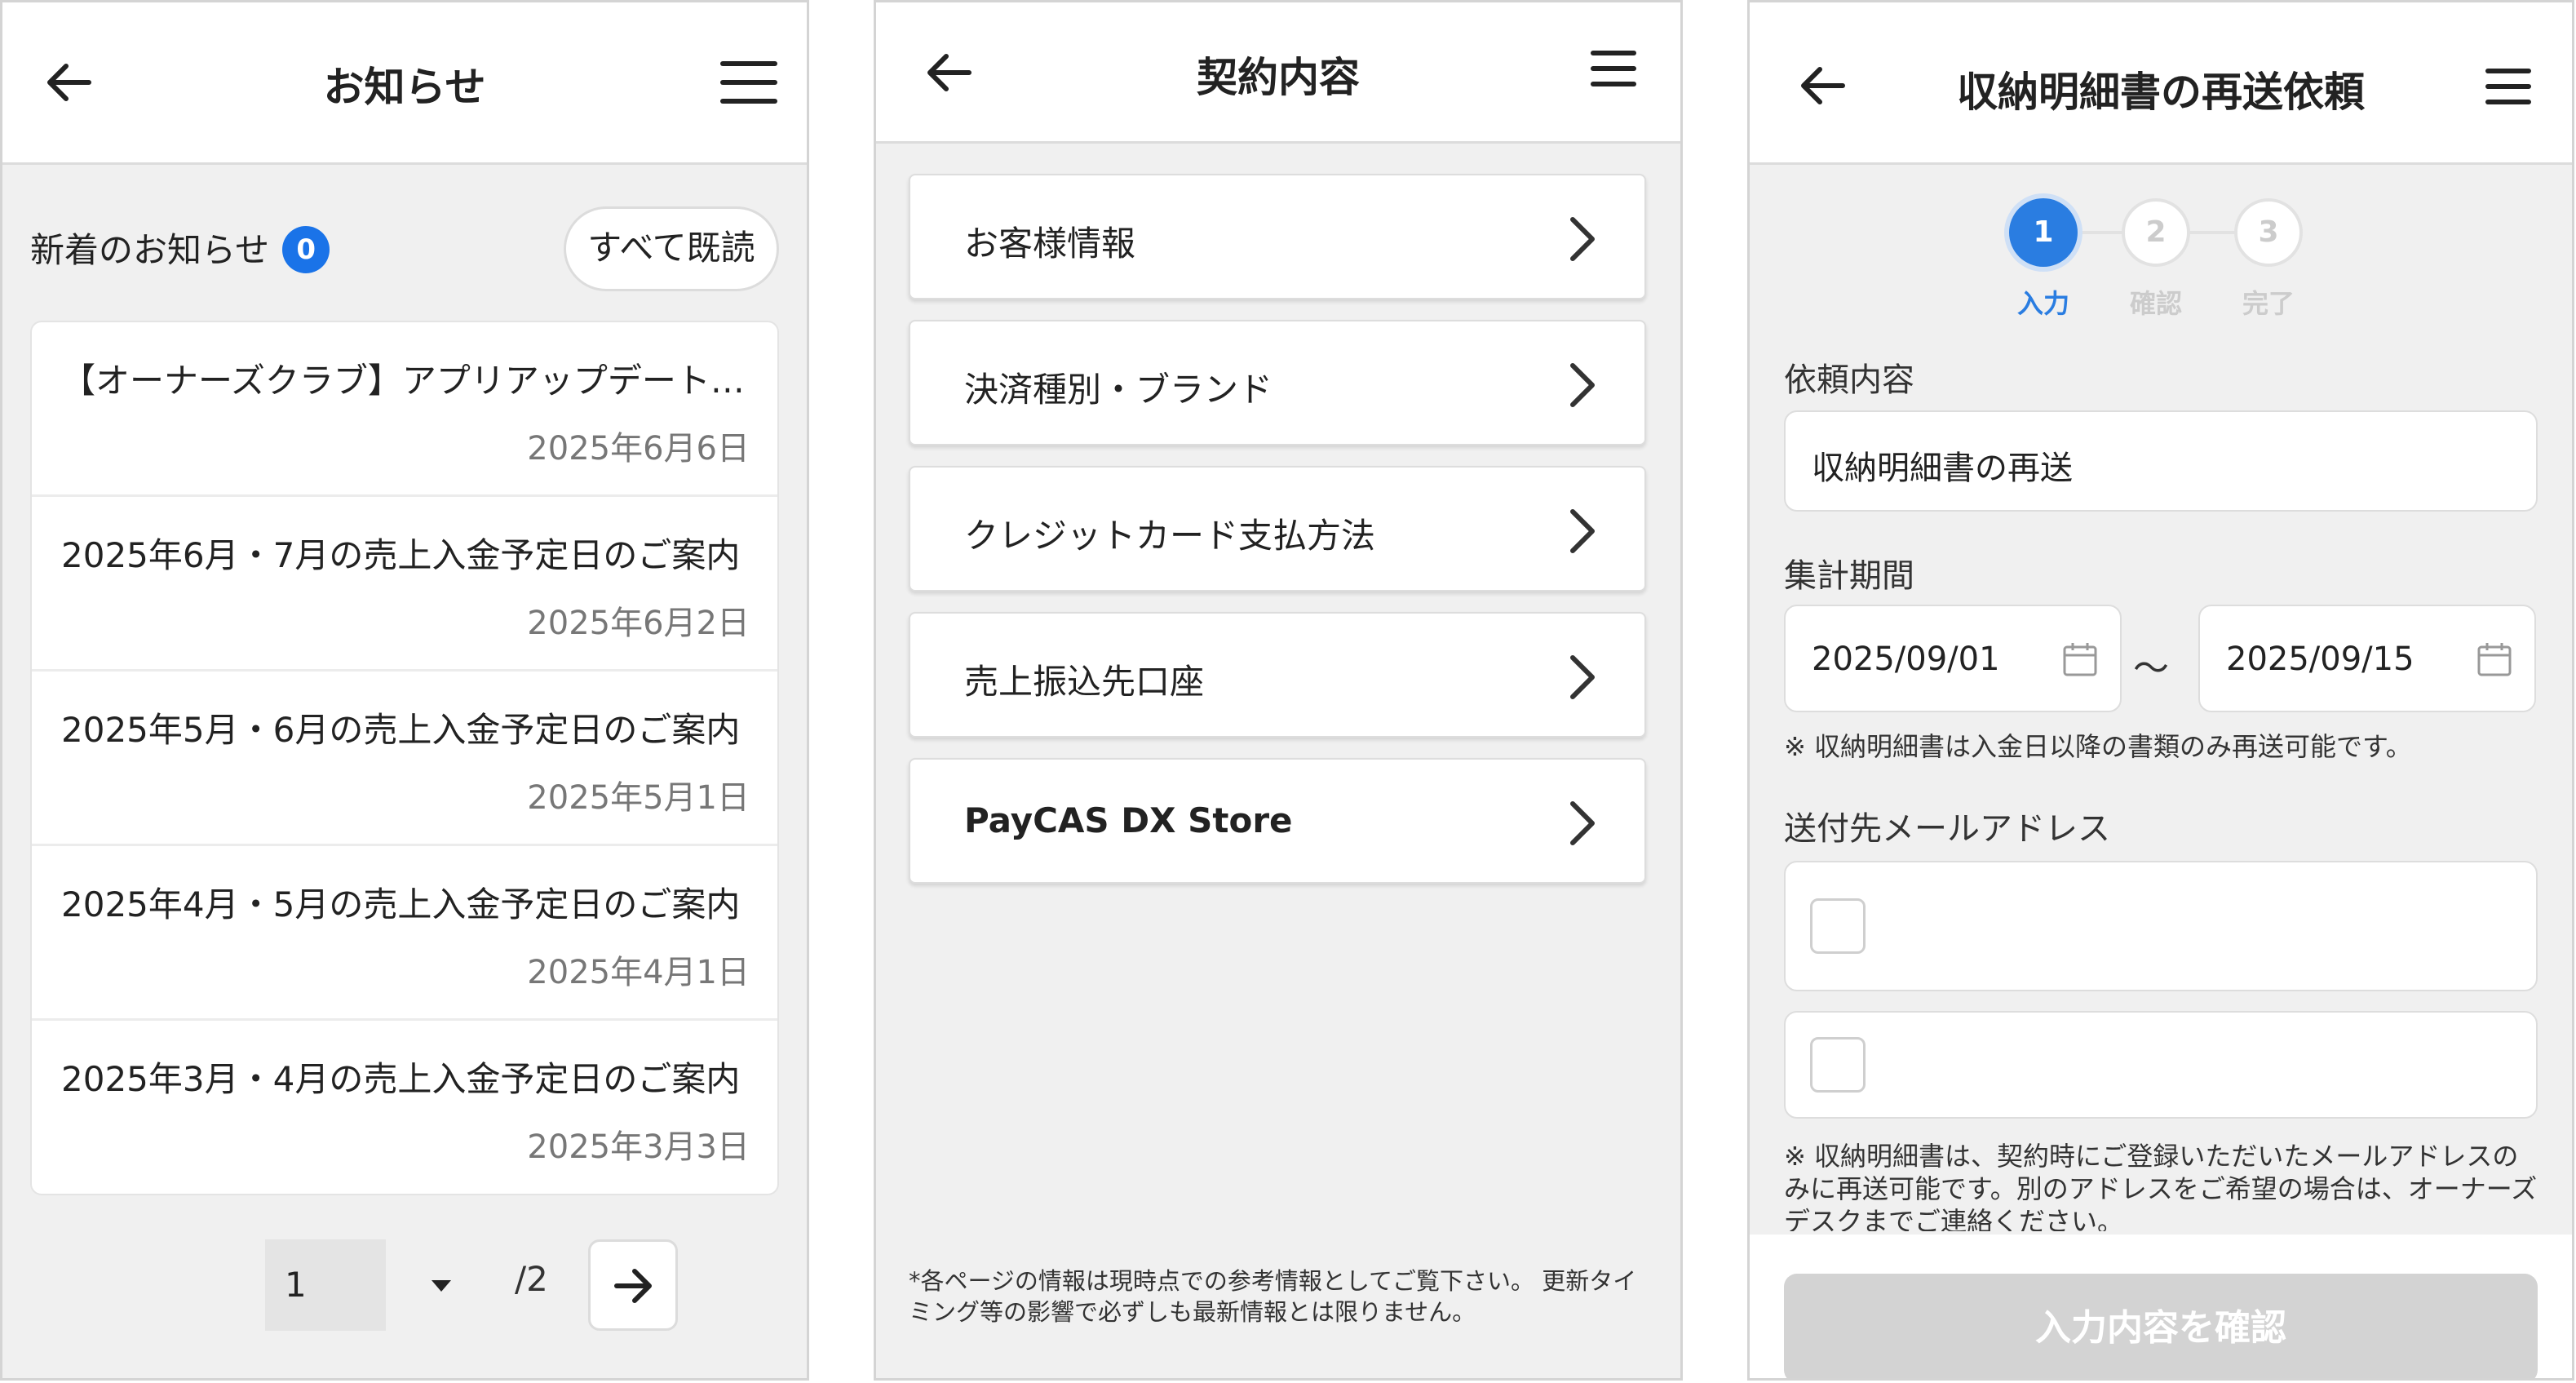 The height and width of the screenshot is (1383, 2576). Describe the element at coordinates (531, 1279) in the screenshot. I see `page-total: /2` at that location.